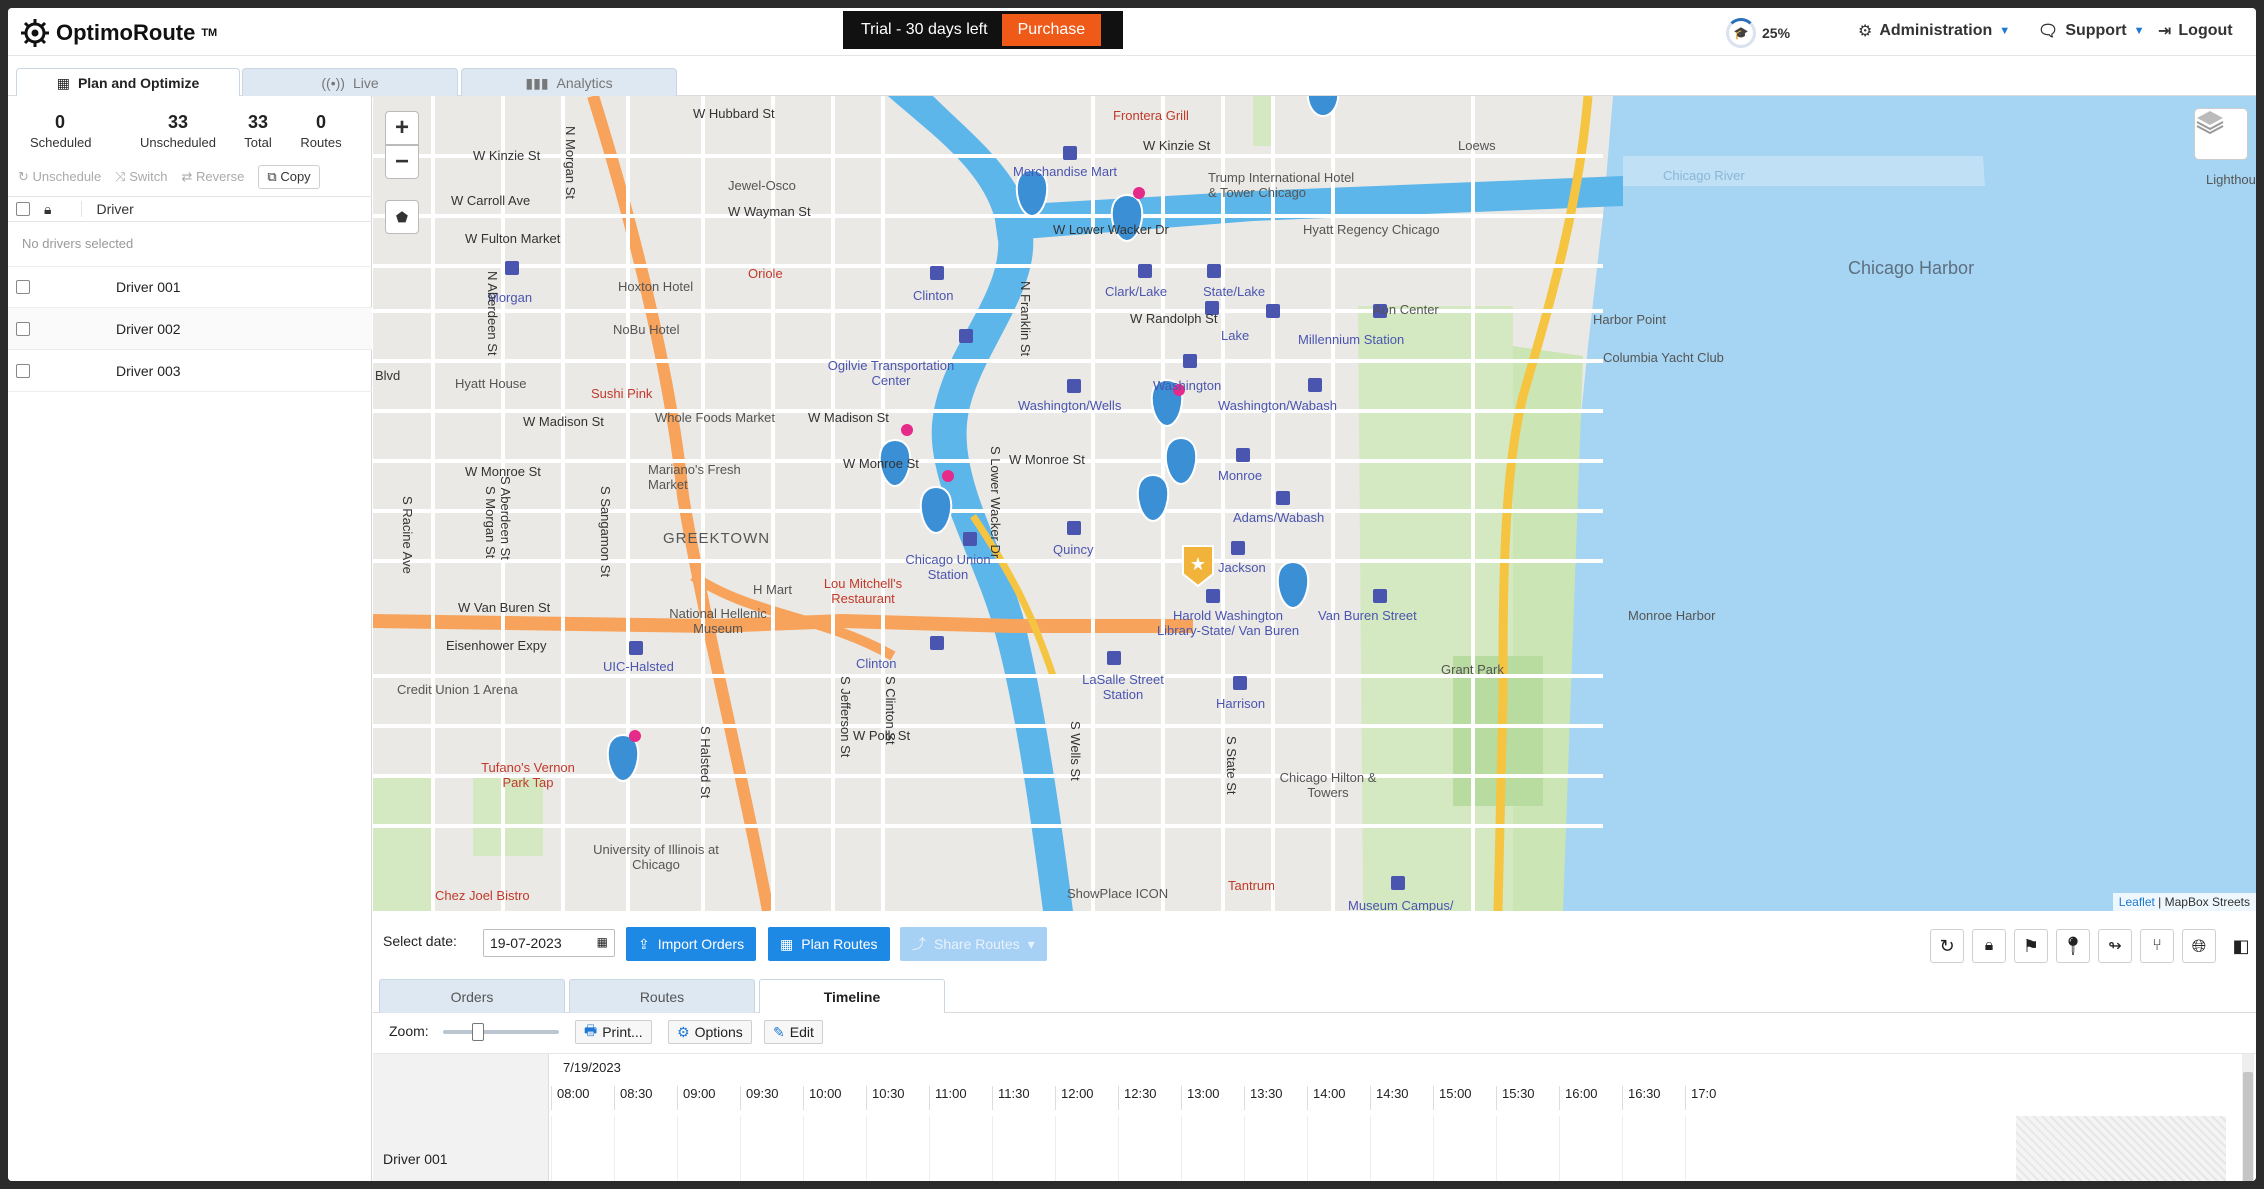 This screenshot has width=2264, height=1189. What do you see at coordinates (1051, 30) in the screenshot?
I see `purchase-button: Purchase` at bounding box center [1051, 30].